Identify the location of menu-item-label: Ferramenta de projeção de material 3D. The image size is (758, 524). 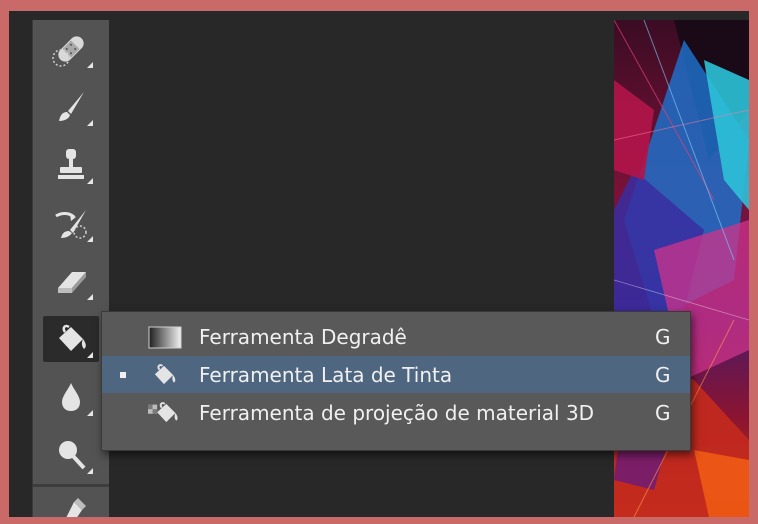
(397, 412).